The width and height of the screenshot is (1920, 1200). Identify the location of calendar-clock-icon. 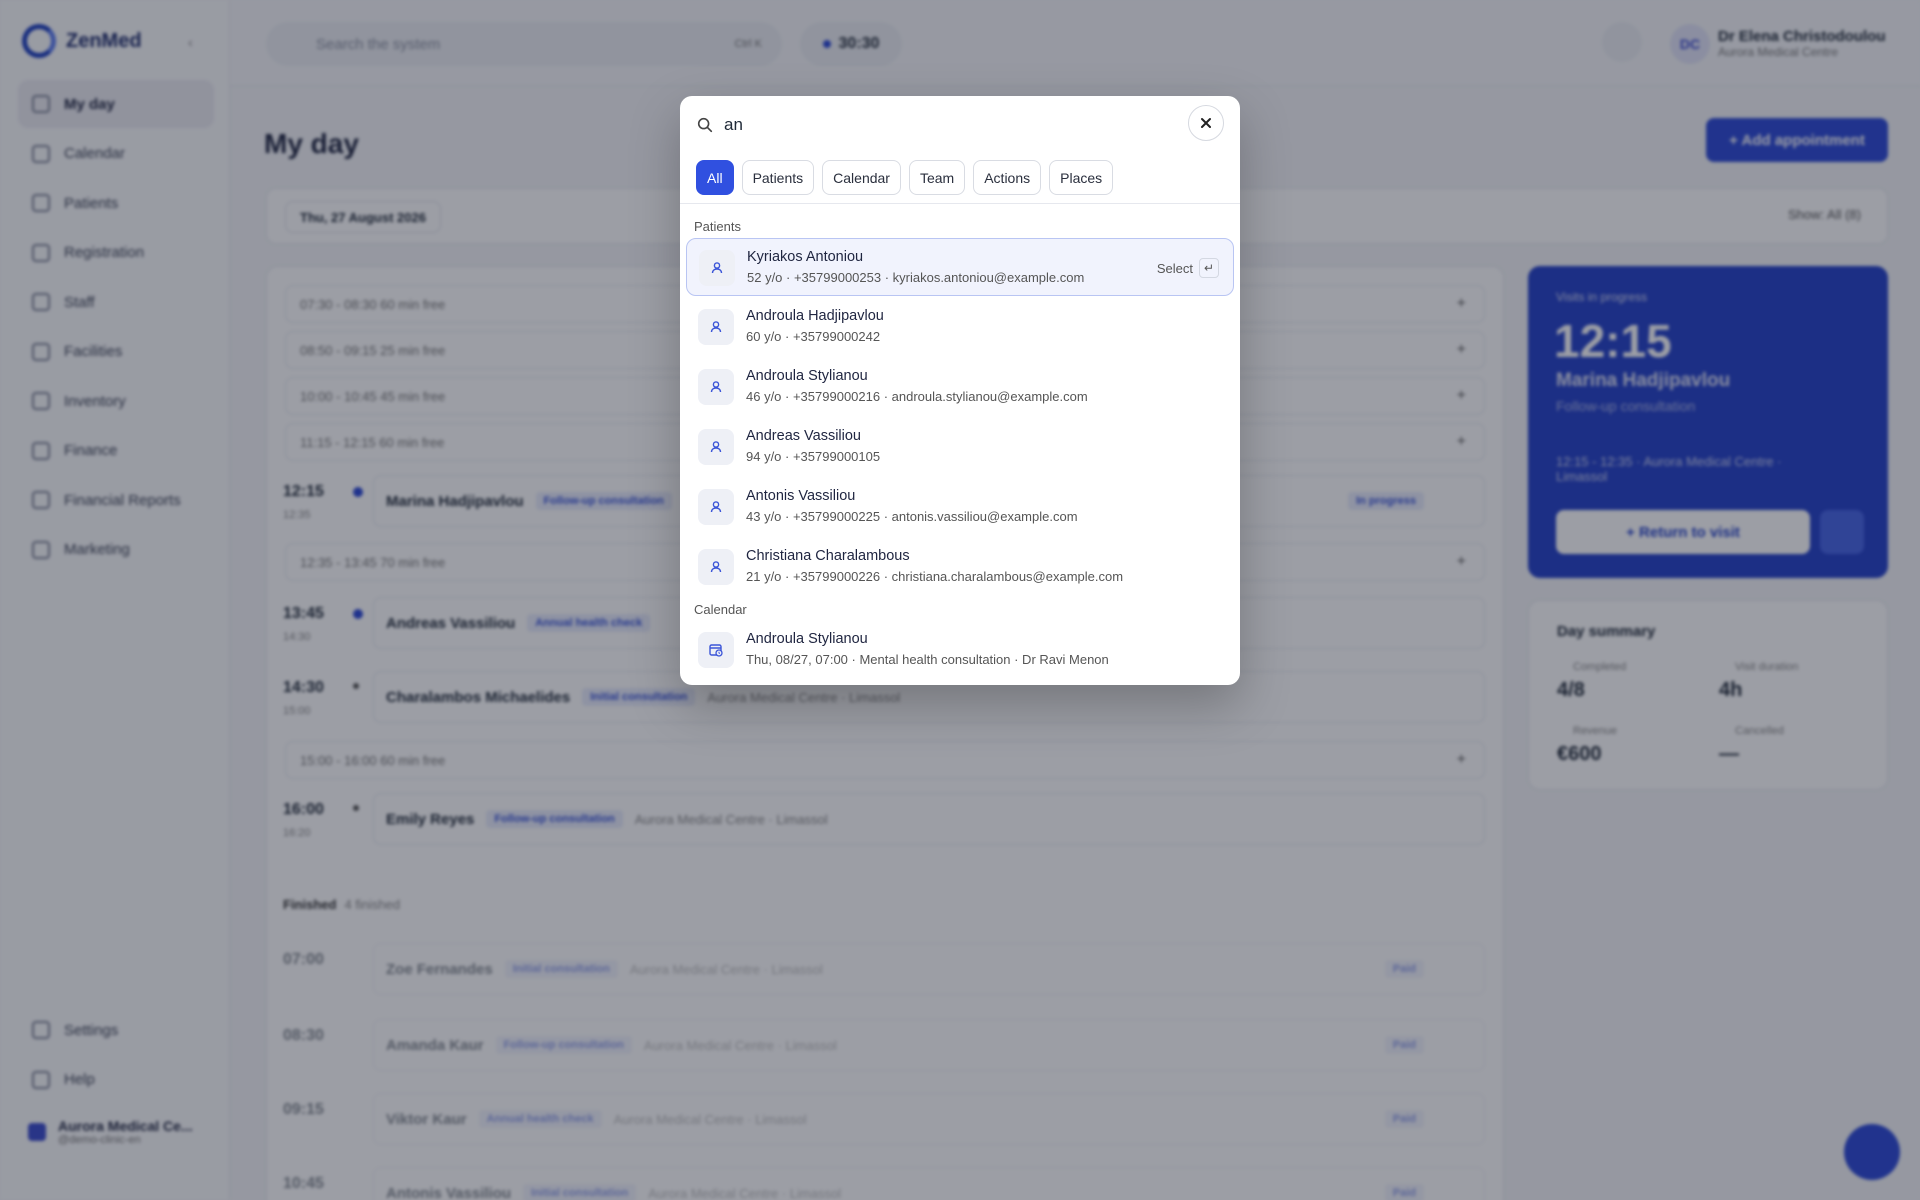
(716, 650).